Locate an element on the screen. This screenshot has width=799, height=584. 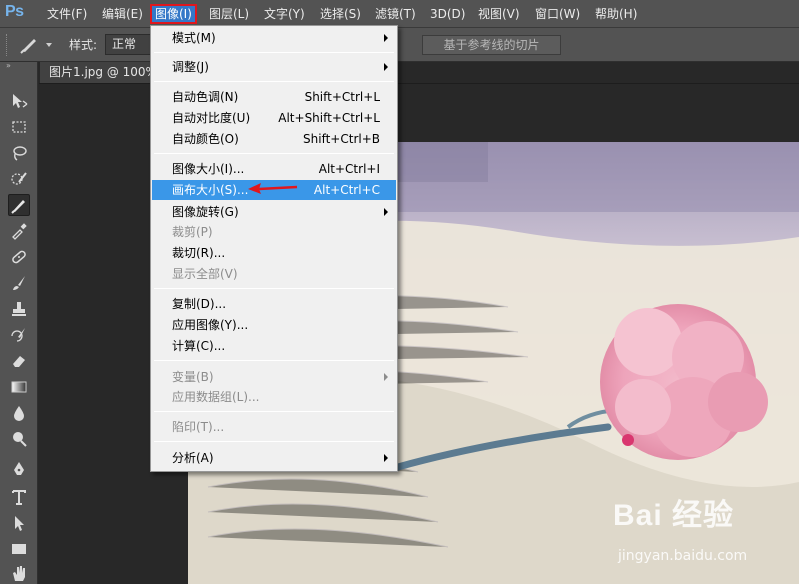
rectangle-icon is located at coordinates (19, 549).